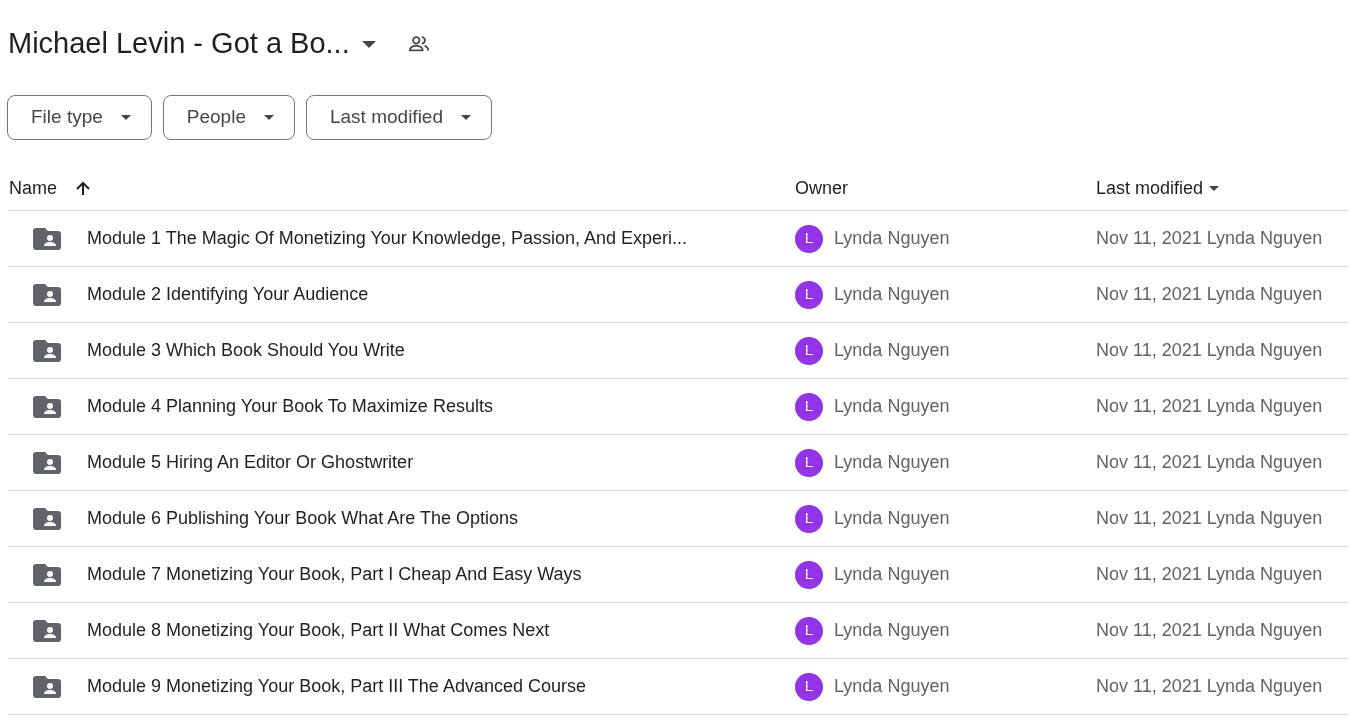  I want to click on file-row: Module 3 Which Book Should You Write L Lynda Nguyen Nov 11, 2021 Lynda Nguyen, so click(678, 351).